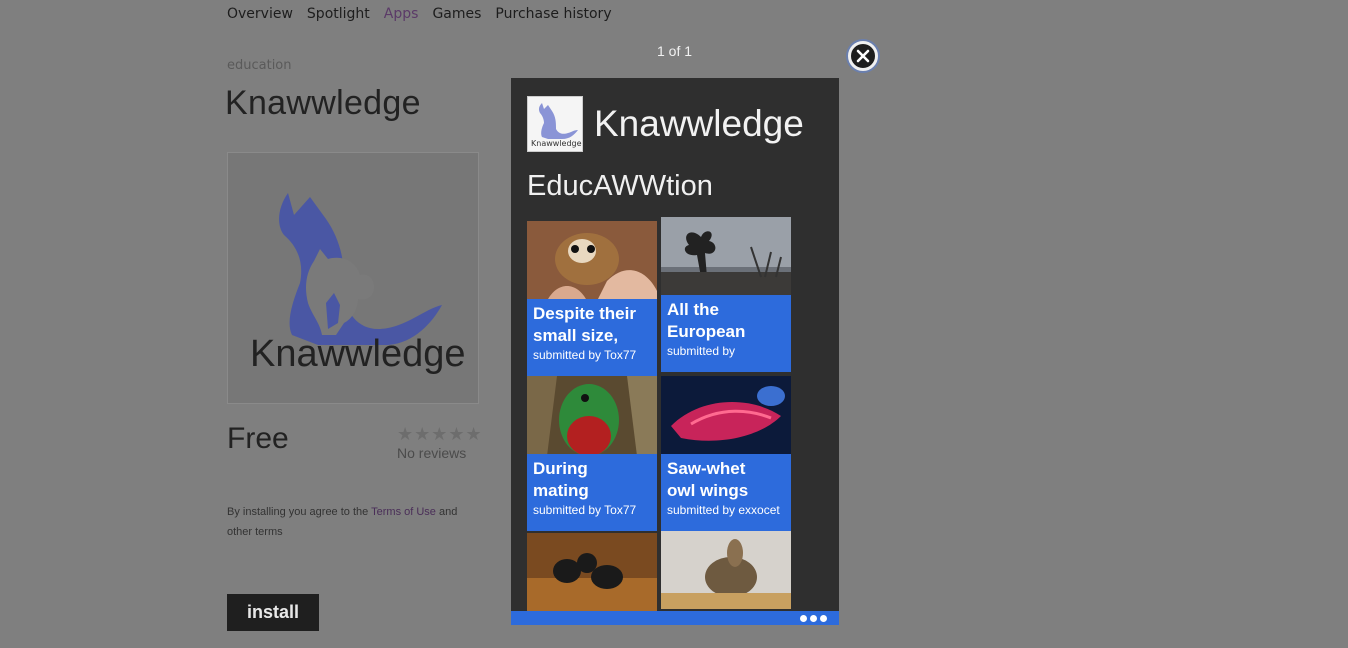 The height and width of the screenshot is (648, 1348). What do you see at coordinates (299, 512) in the screenshot?
I see `terms-prefix: By installing you agree to the` at bounding box center [299, 512].